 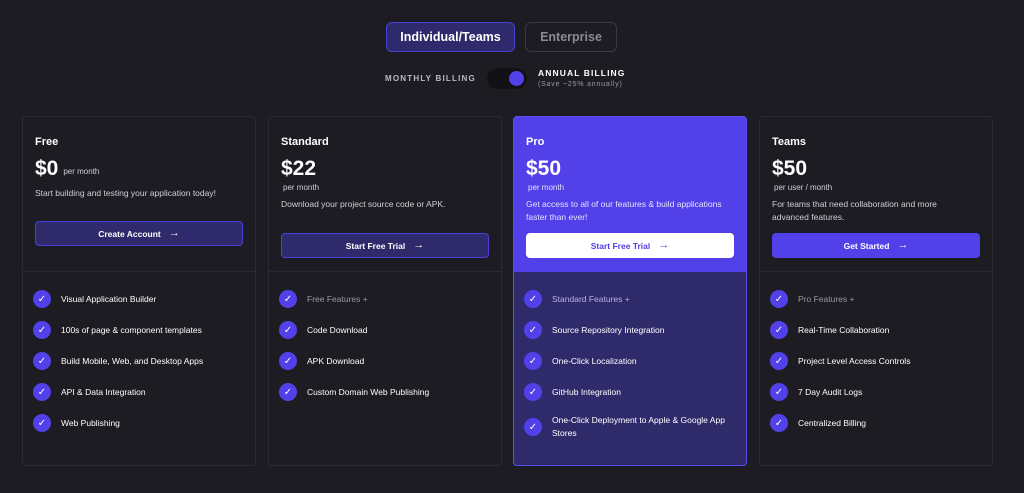 What do you see at coordinates (337, 329) in the screenshot?
I see `feature-text: Code Download` at bounding box center [337, 329].